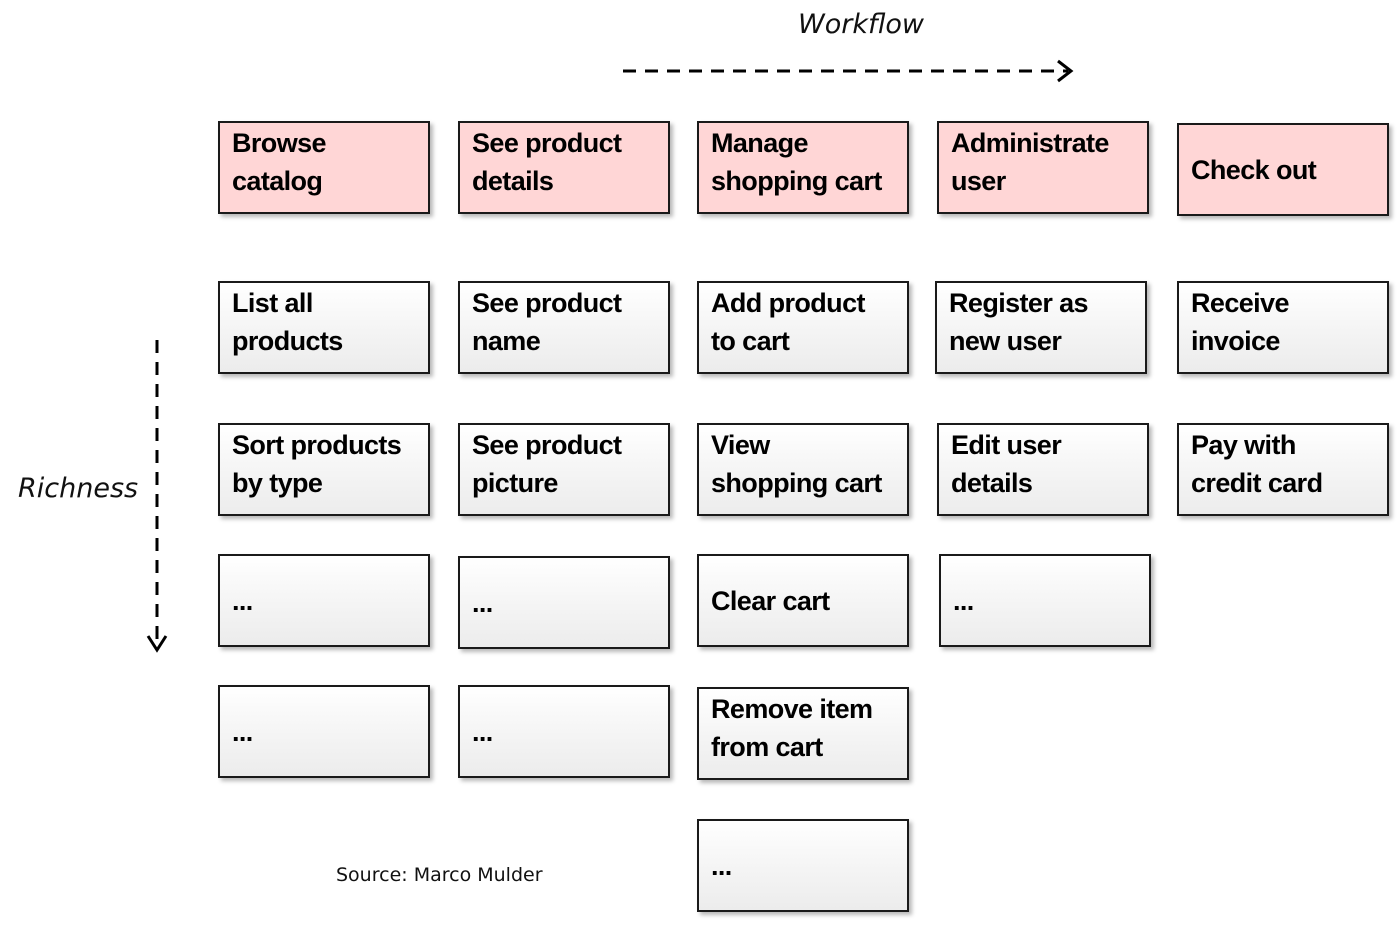 This screenshot has height=927, width=1400. I want to click on story-card: Edit user details, so click(1043, 469).